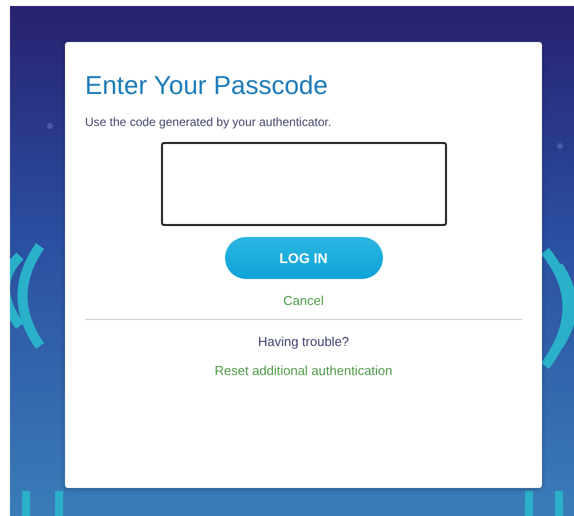 This screenshot has width=574, height=516. Describe the element at coordinates (206, 85) in the screenshot. I see `dialog-title: Enter Your Passcode` at that location.